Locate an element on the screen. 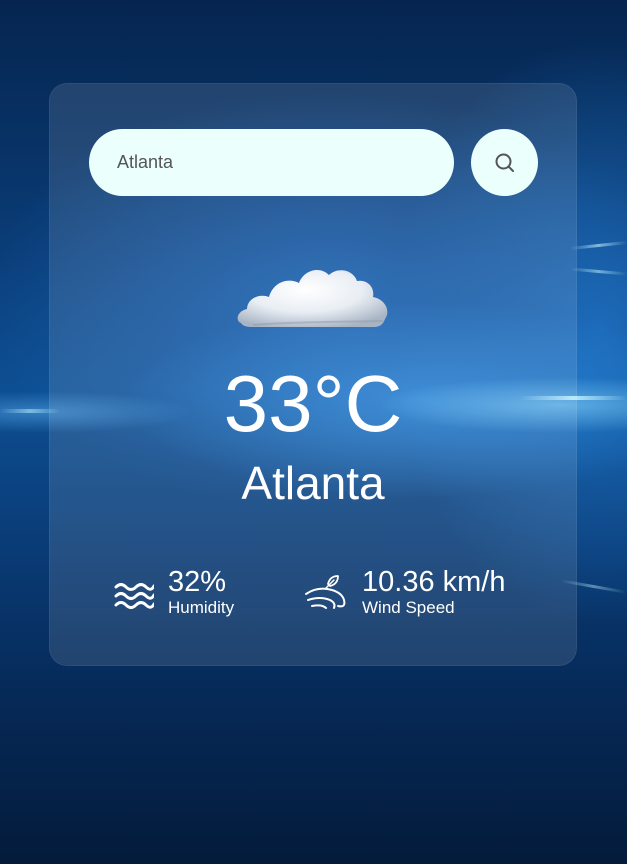 This screenshot has width=627, height=864. humidity-label: Humidity is located at coordinates (201, 607).